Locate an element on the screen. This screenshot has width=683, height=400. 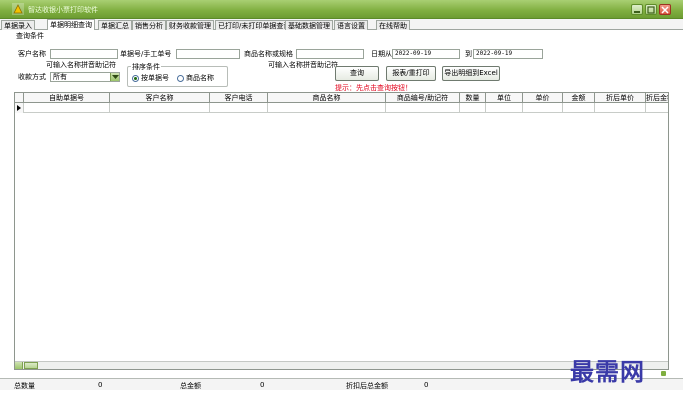
tab-basic-data: 基础数据管理 is located at coordinates (309, 25).